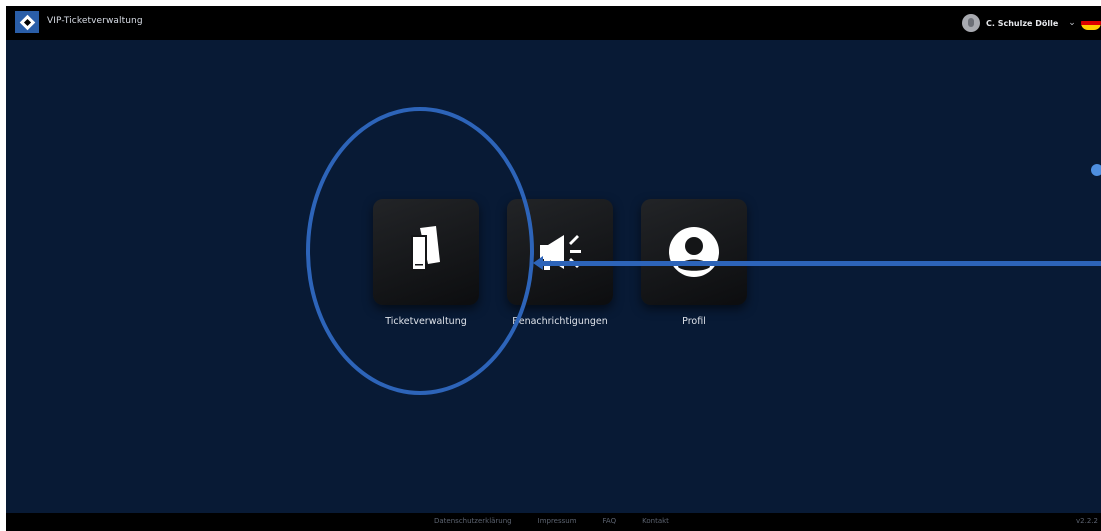  What do you see at coordinates (694, 321) in the screenshot?
I see `tile-label-profil: Profil` at bounding box center [694, 321].